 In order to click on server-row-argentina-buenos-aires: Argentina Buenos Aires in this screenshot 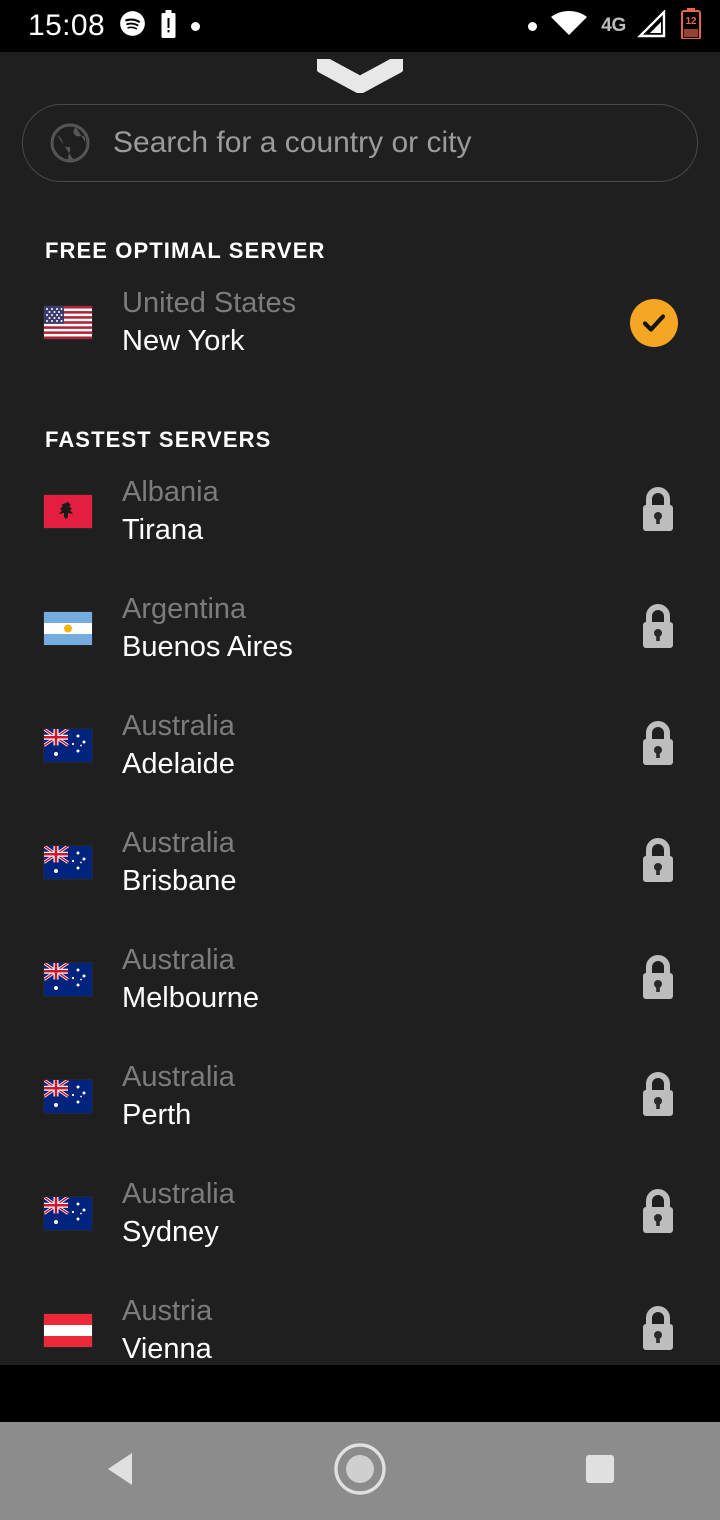, I will do `click(360, 628)`.